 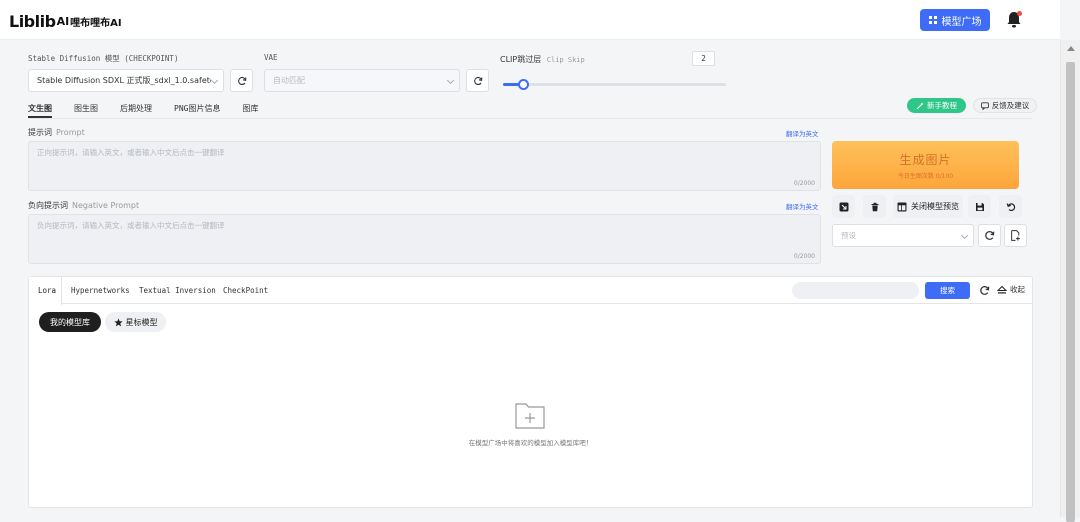 I want to click on tab-textual-inversion: Textual Inversion, so click(x=177, y=290).